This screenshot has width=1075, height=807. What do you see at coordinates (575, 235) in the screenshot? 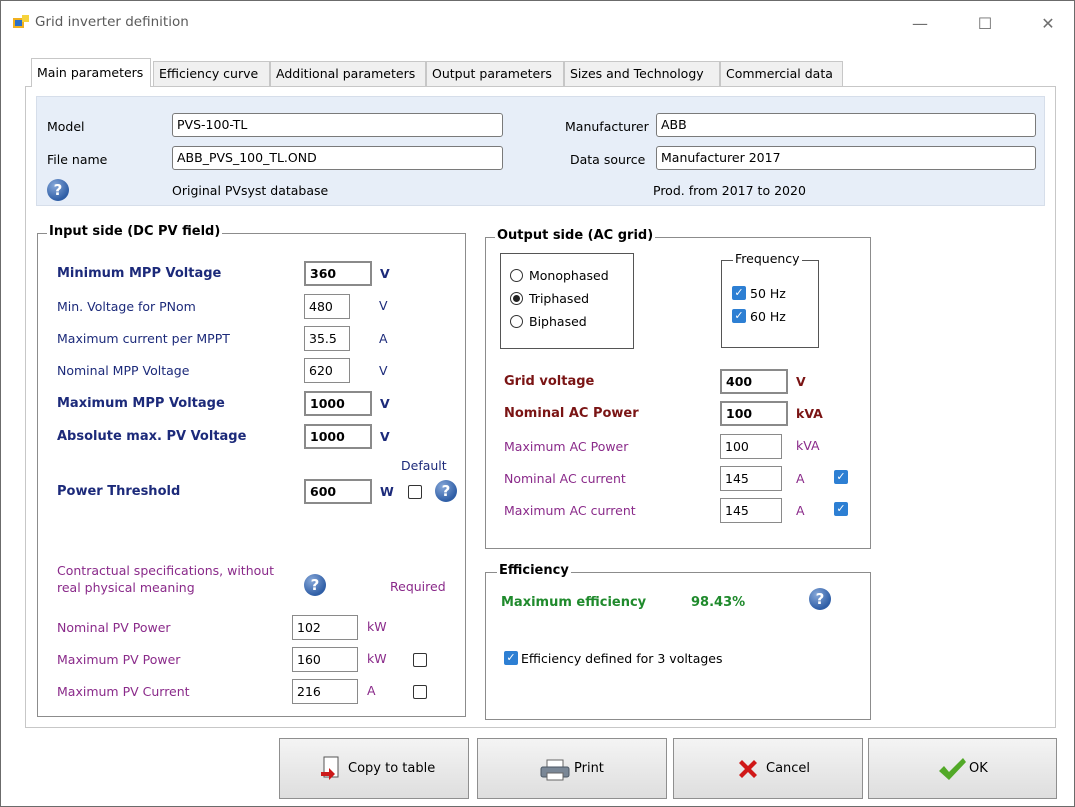
I see `output-side-title: Output side (AC grid)` at bounding box center [575, 235].